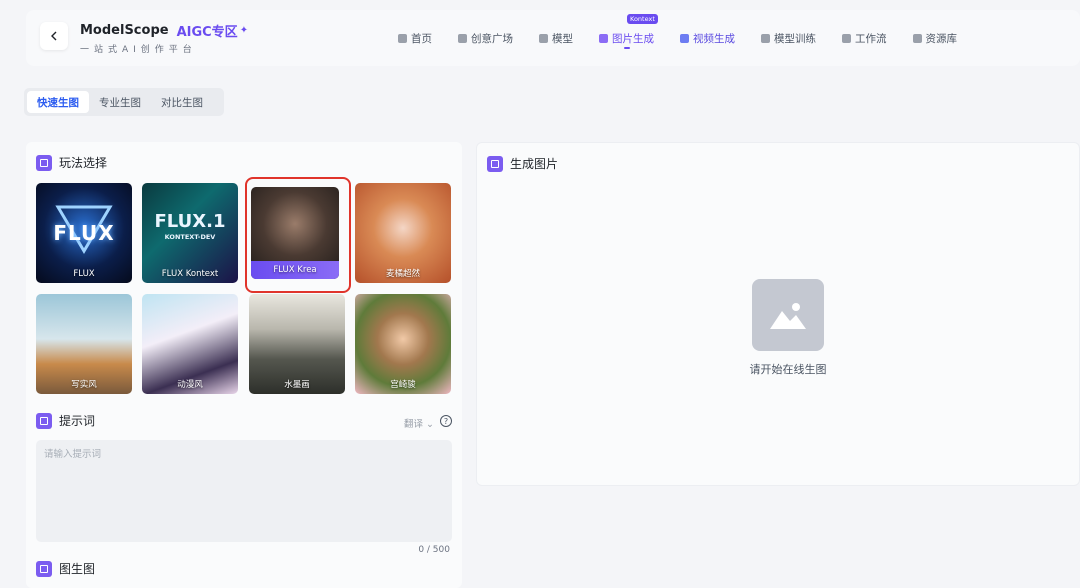 The width and height of the screenshot is (1080, 588). What do you see at coordinates (485, 38) in the screenshot?
I see `nav-plaza: 创意广场` at bounding box center [485, 38].